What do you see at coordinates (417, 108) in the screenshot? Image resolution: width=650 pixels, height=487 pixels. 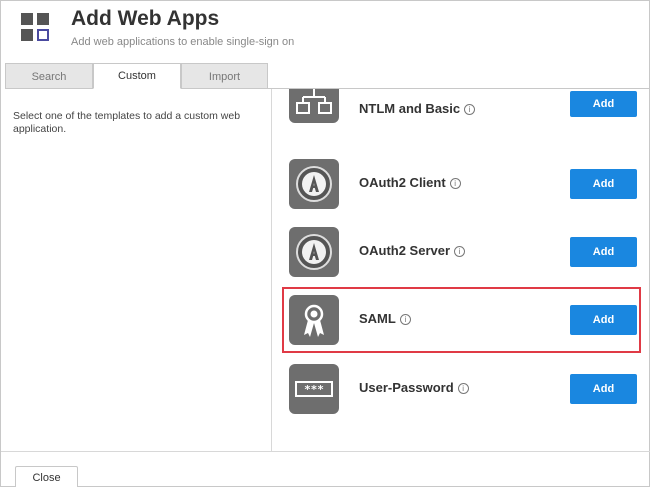 I see `template-label: NTLM and Basic i` at bounding box center [417, 108].